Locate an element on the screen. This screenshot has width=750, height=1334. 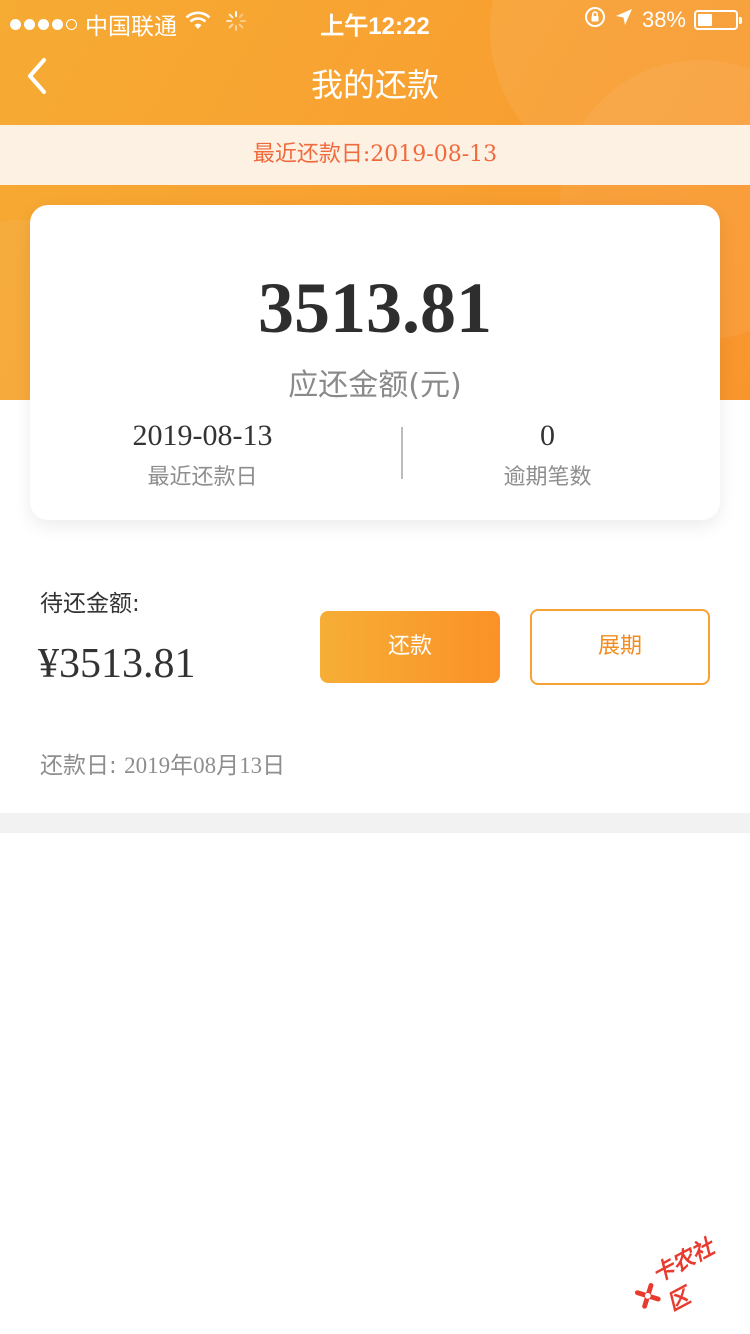
rotation-lock-icon is located at coordinates (595, 20).